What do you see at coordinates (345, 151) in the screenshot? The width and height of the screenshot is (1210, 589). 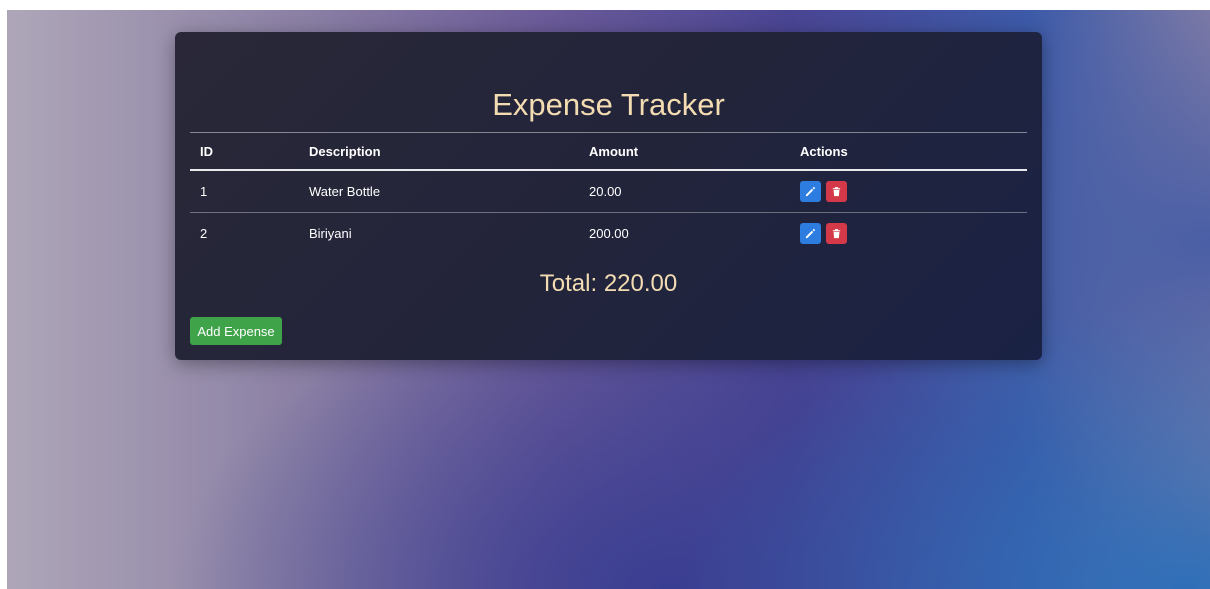 I see `header-description: Description` at bounding box center [345, 151].